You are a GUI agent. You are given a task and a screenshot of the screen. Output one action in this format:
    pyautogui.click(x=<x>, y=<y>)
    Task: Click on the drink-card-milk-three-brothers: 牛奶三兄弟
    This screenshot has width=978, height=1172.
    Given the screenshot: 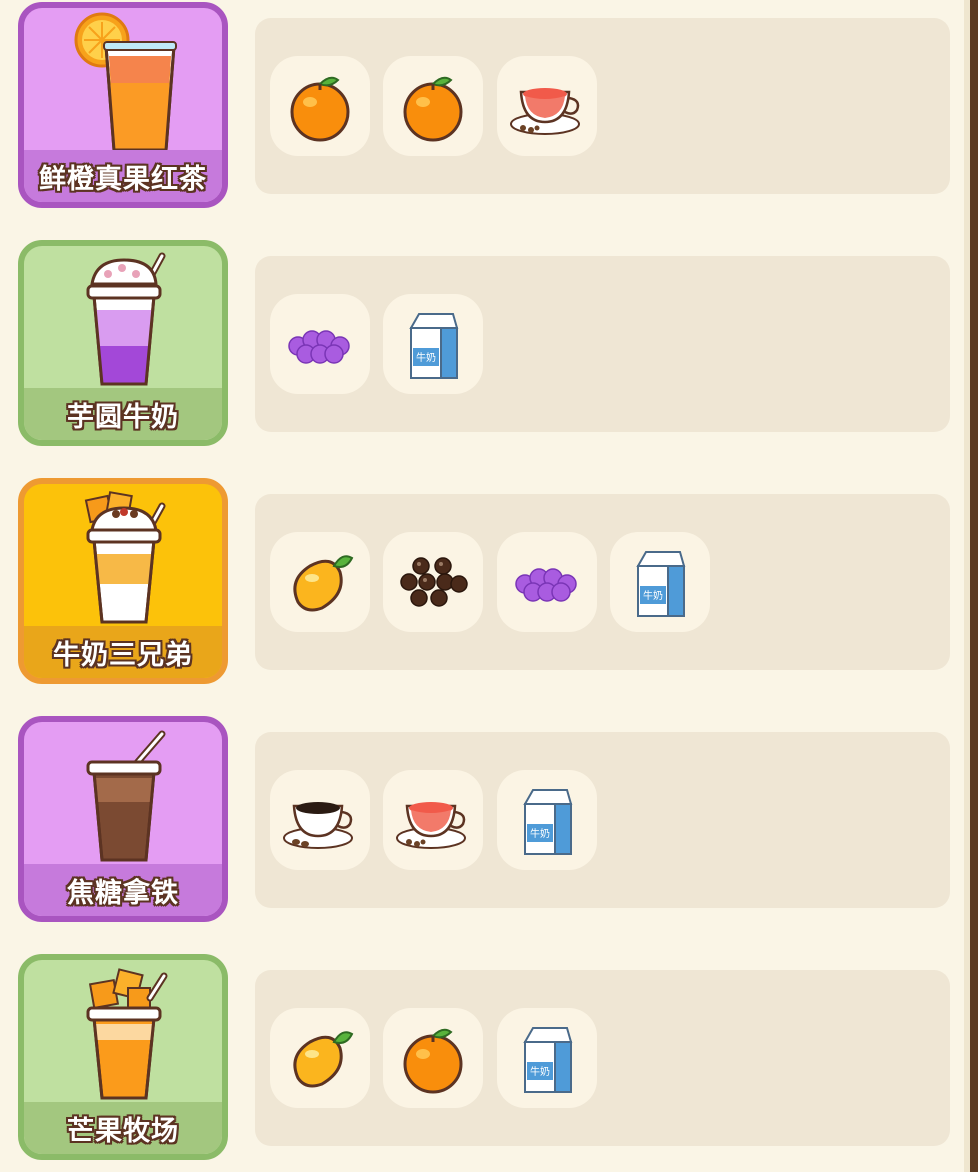 What is the action you would take?
    pyautogui.click(x=123, y=581)
    